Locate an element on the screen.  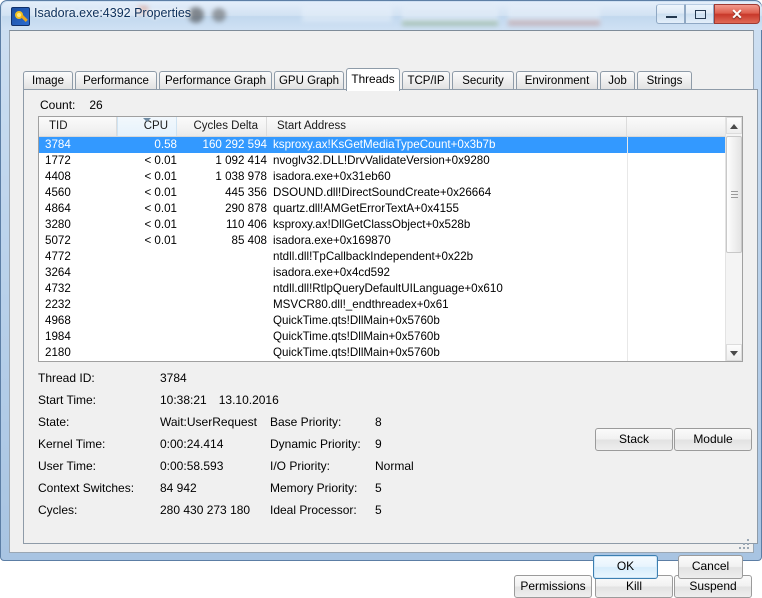
glass-artifact-c is located at coordinates (347, 13).